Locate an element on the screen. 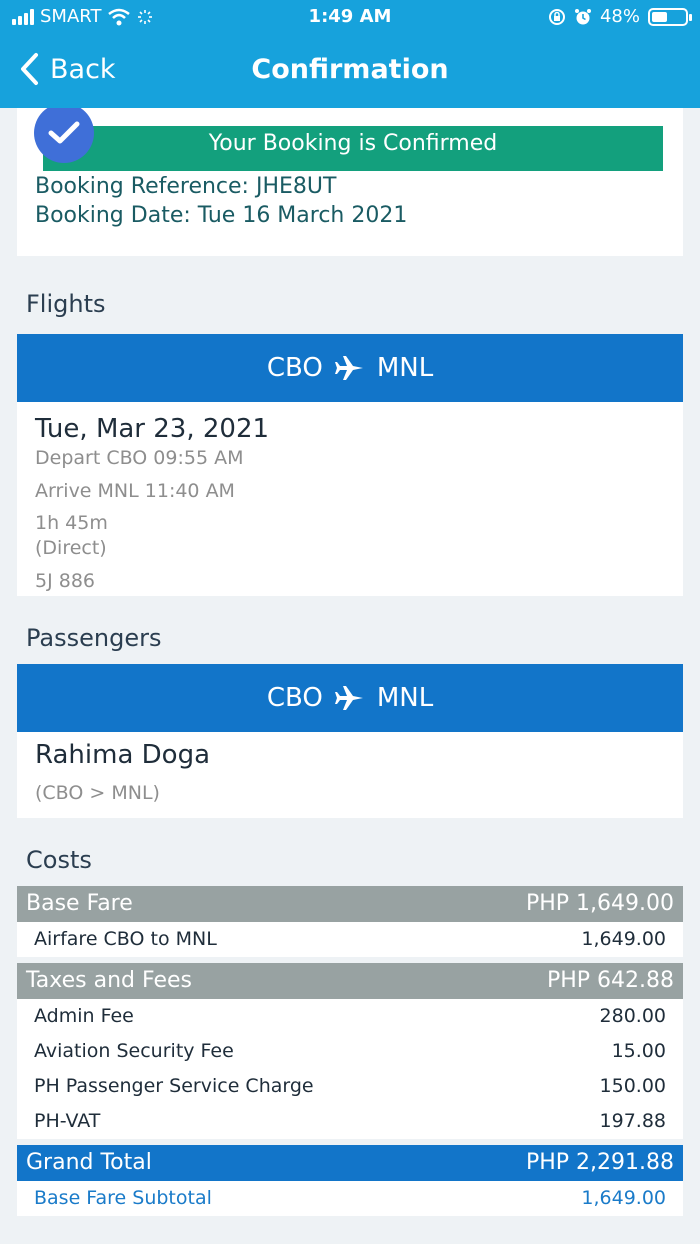 The height and width of the screenshot is (1244, 700). back-label: Back is located at coordinates (83, 69).